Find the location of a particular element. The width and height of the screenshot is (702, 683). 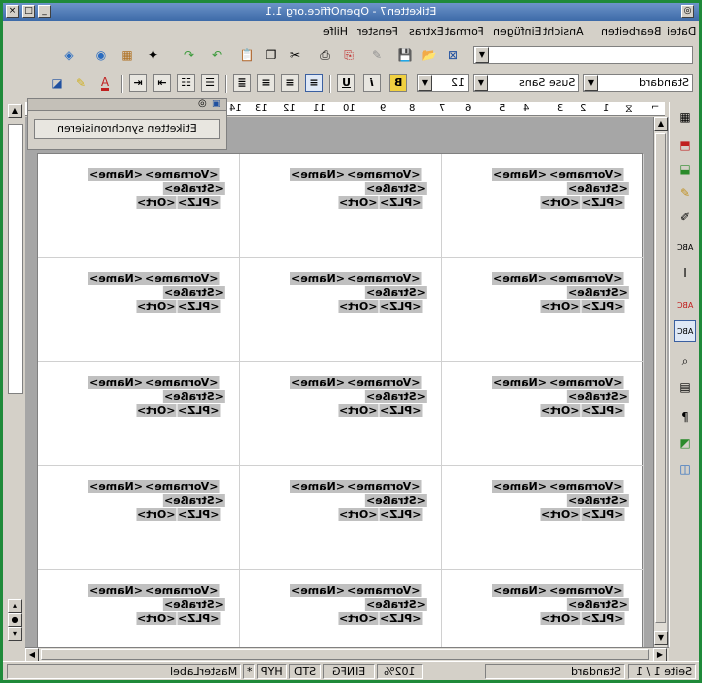

insert-object-icon: ⬒ is located at coordinates (685, 145).